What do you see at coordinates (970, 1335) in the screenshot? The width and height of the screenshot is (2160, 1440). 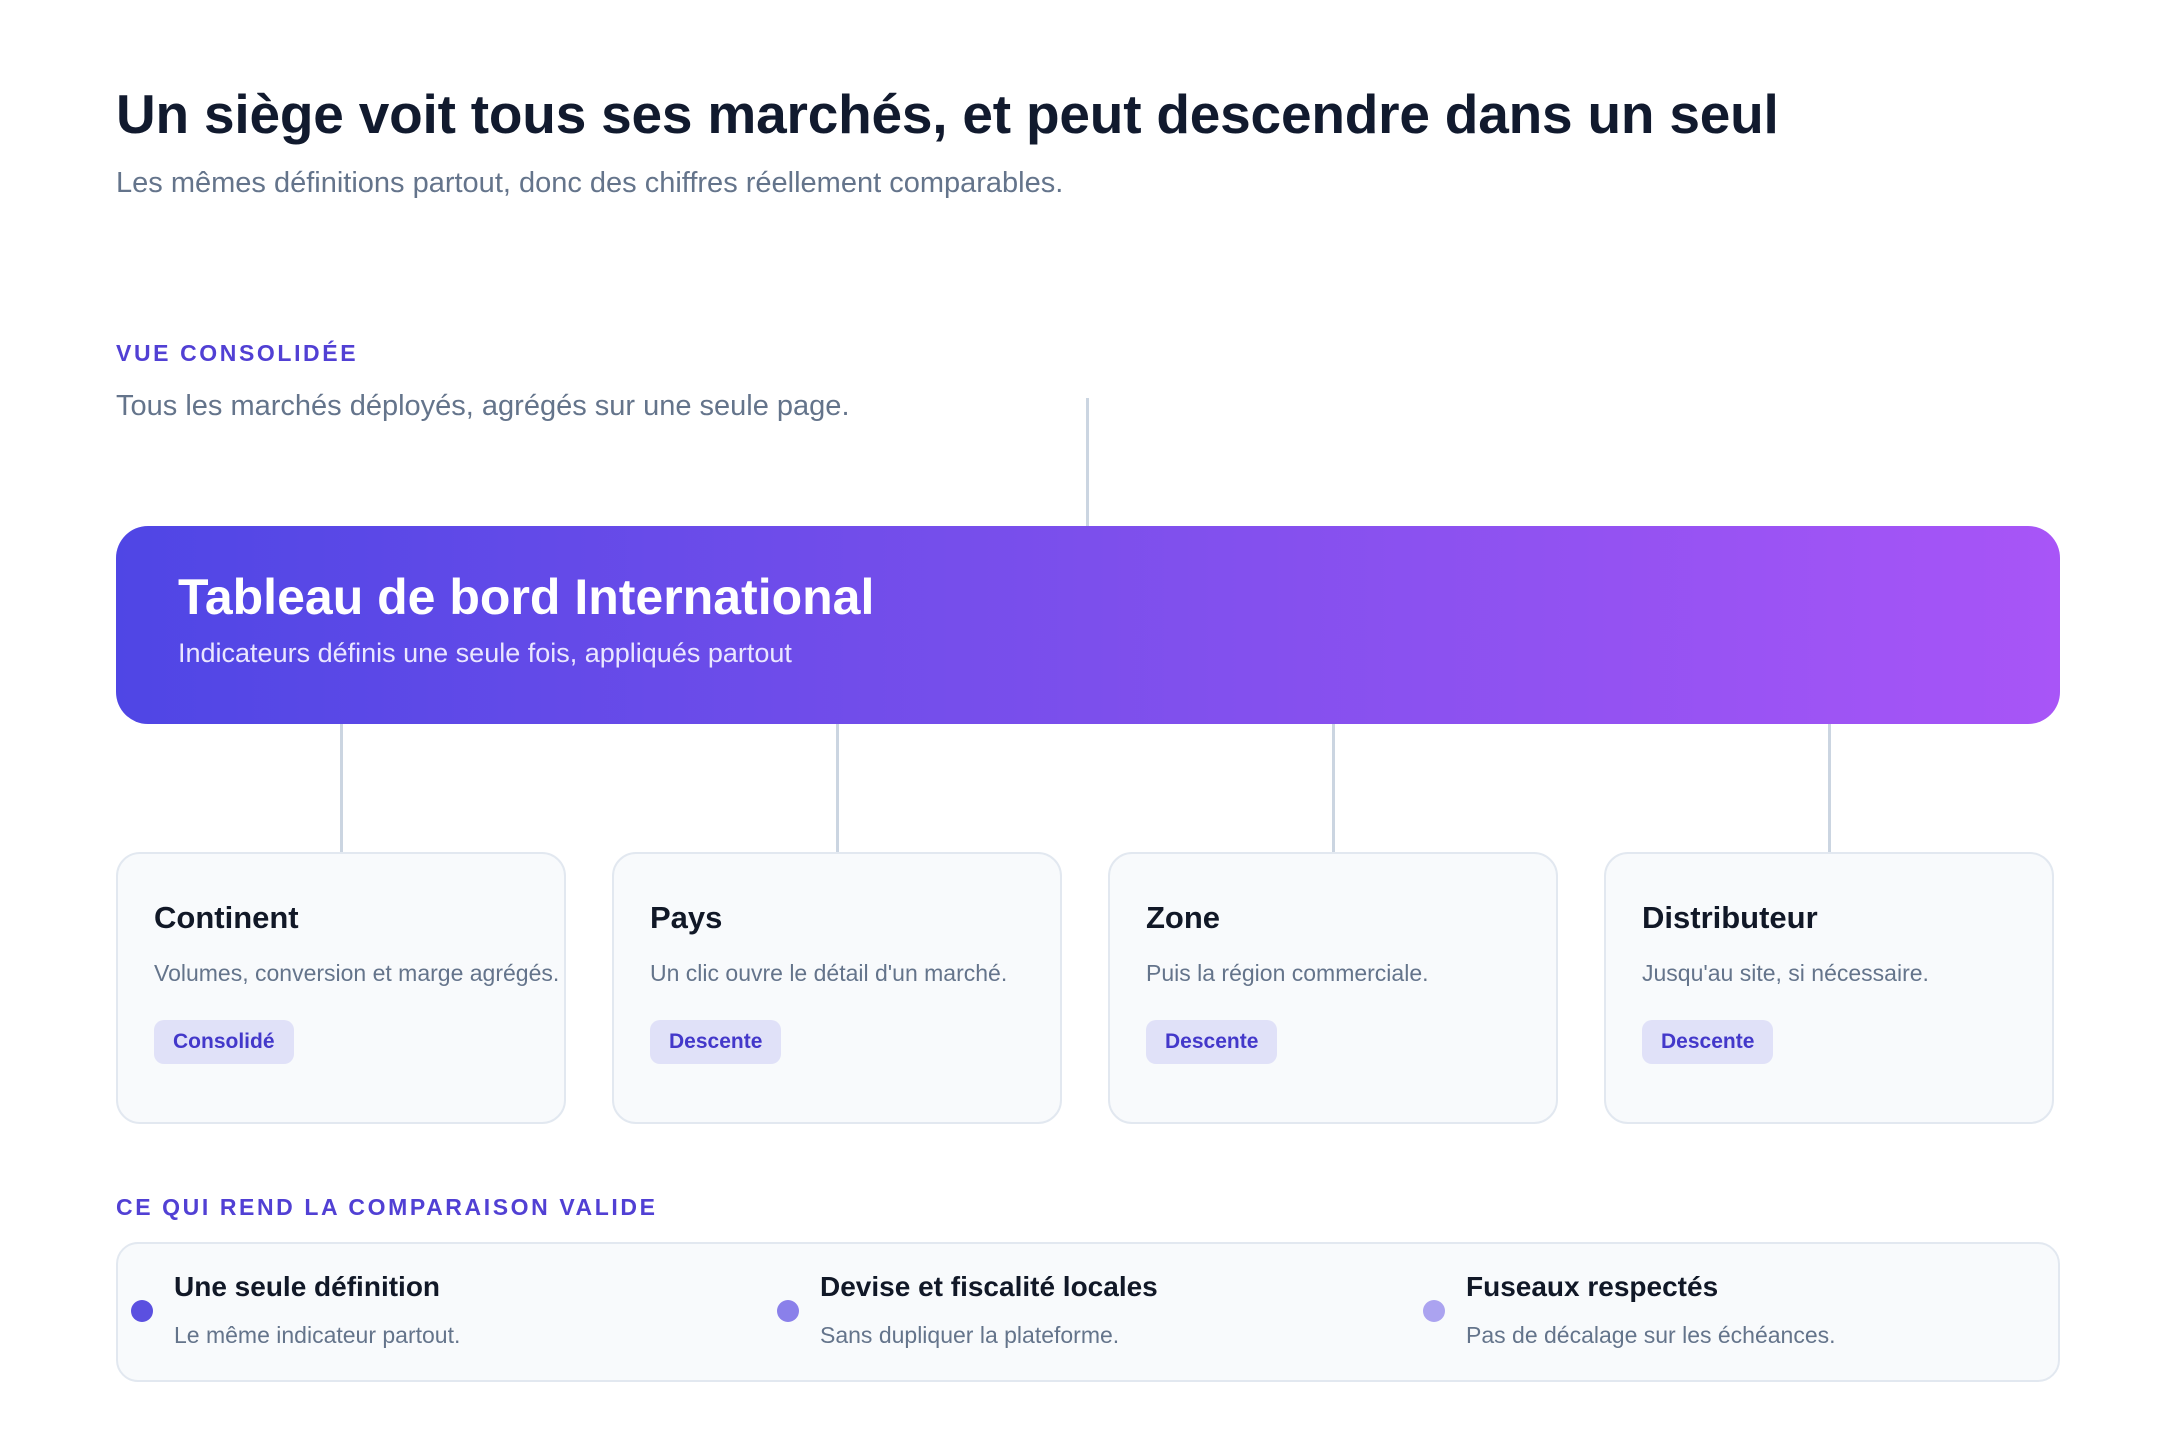 I see `criterion-description: Sans dupliquer la plateforme.` at bounding box center [970, 1335].